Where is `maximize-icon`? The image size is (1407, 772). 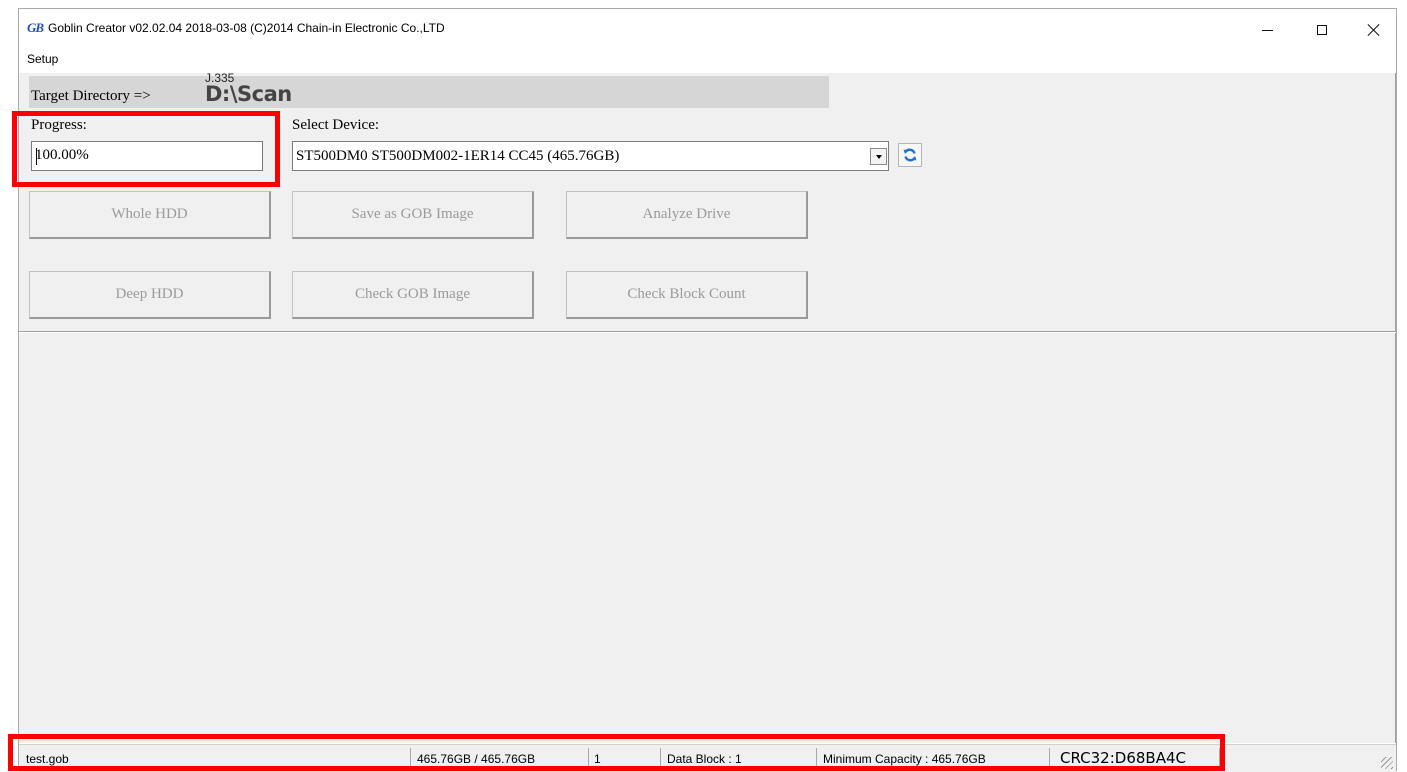
maximize-icon is located at coordinates (1322, 30).